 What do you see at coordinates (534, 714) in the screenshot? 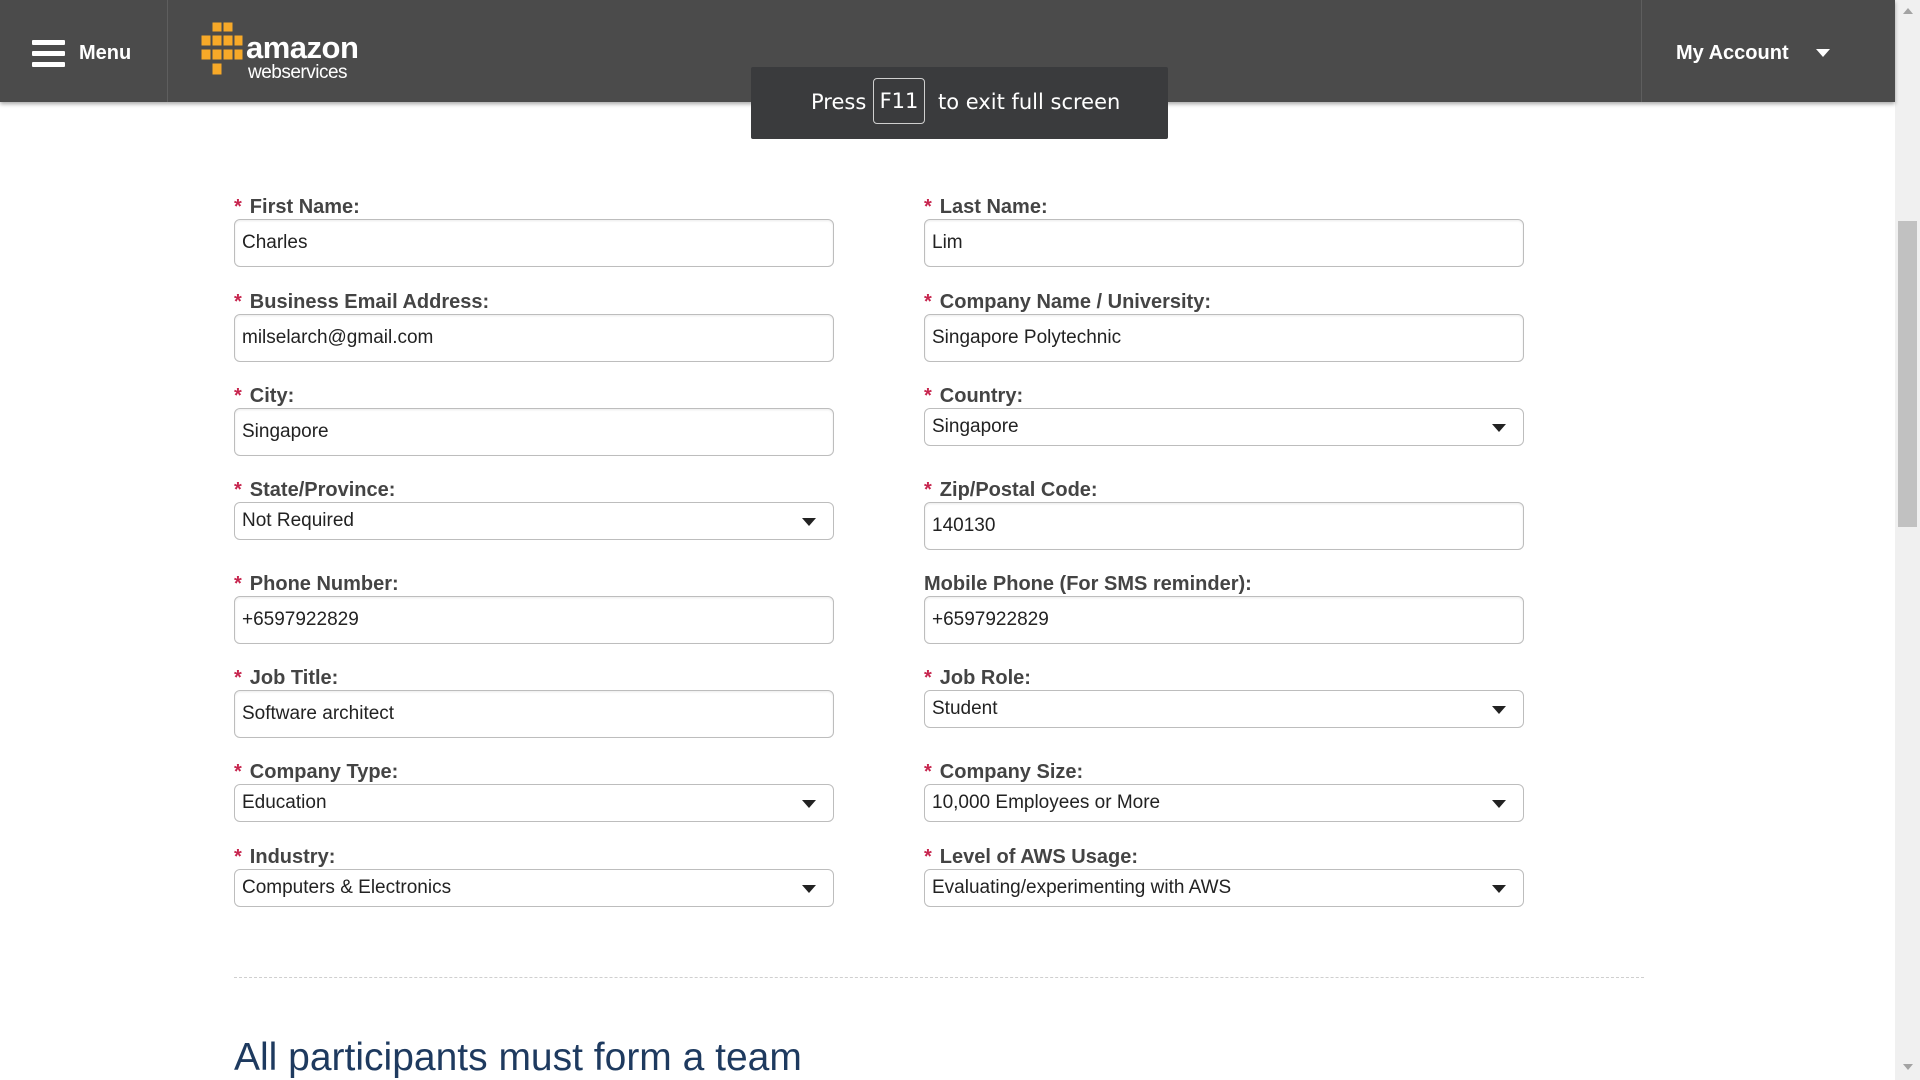
I see `job-title-input: Software architect` at bounding box center [534, 714].